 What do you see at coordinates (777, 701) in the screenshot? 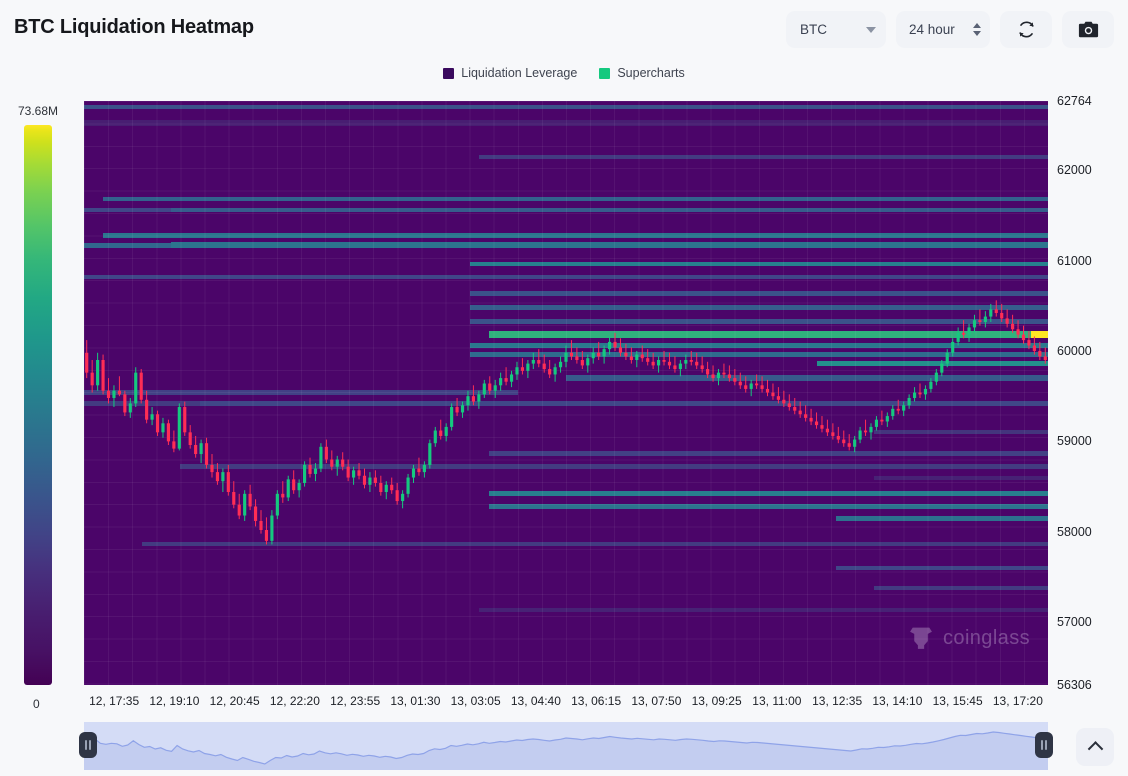
I see `time-axis-tick: 13, 11:00` at bounding box center [777, 701].